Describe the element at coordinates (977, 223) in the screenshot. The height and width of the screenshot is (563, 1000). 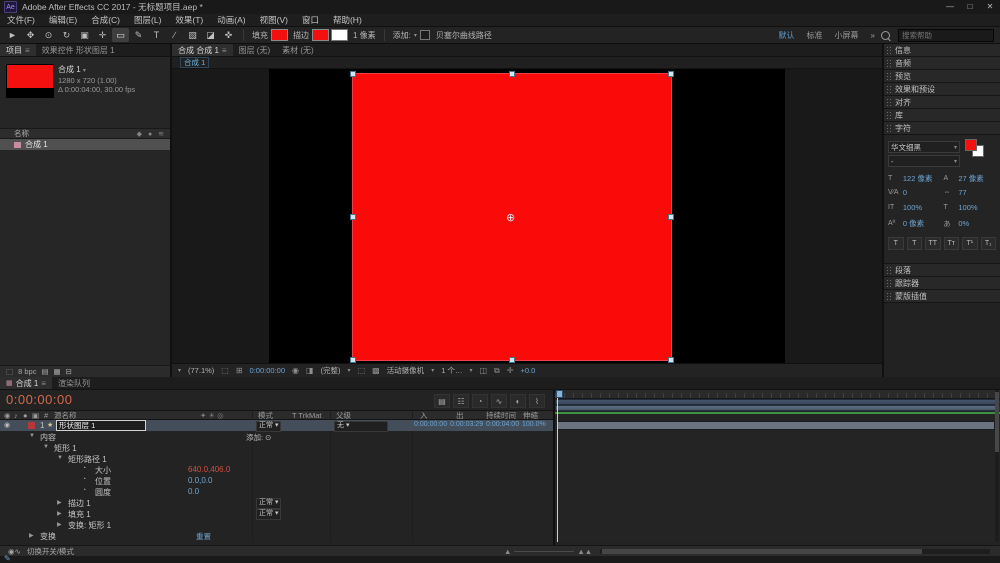
I see `character-value: 0%` at that location.